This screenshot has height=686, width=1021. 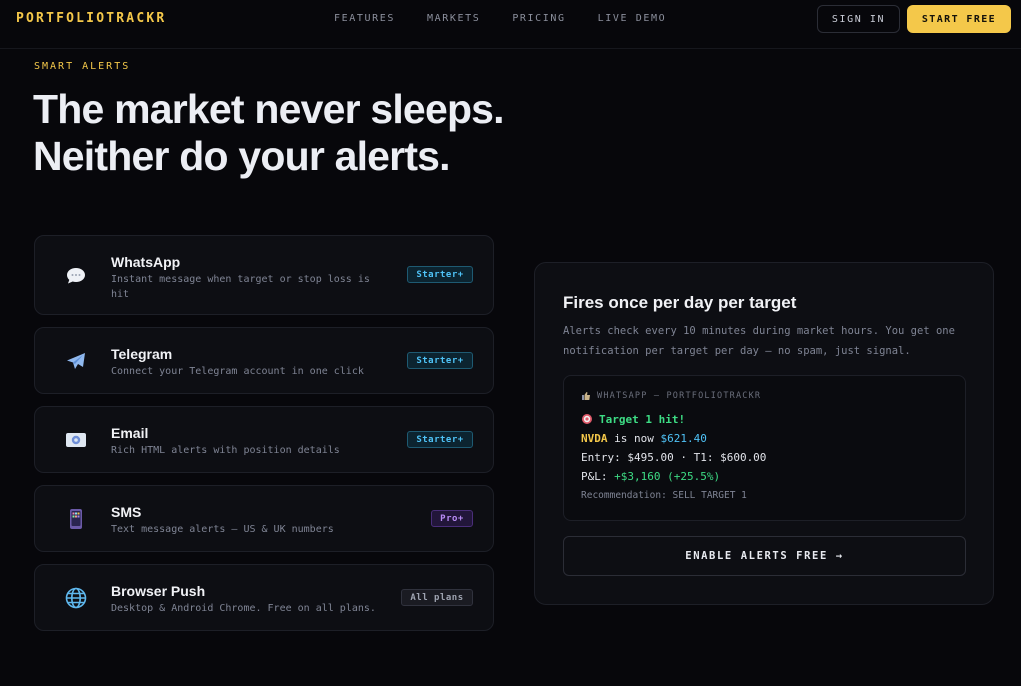 What do you see at coordinates (82, 66) in the screenshot?
I see `section-eyebrow: SMART ALERTS` at bounding box center [82, 66].